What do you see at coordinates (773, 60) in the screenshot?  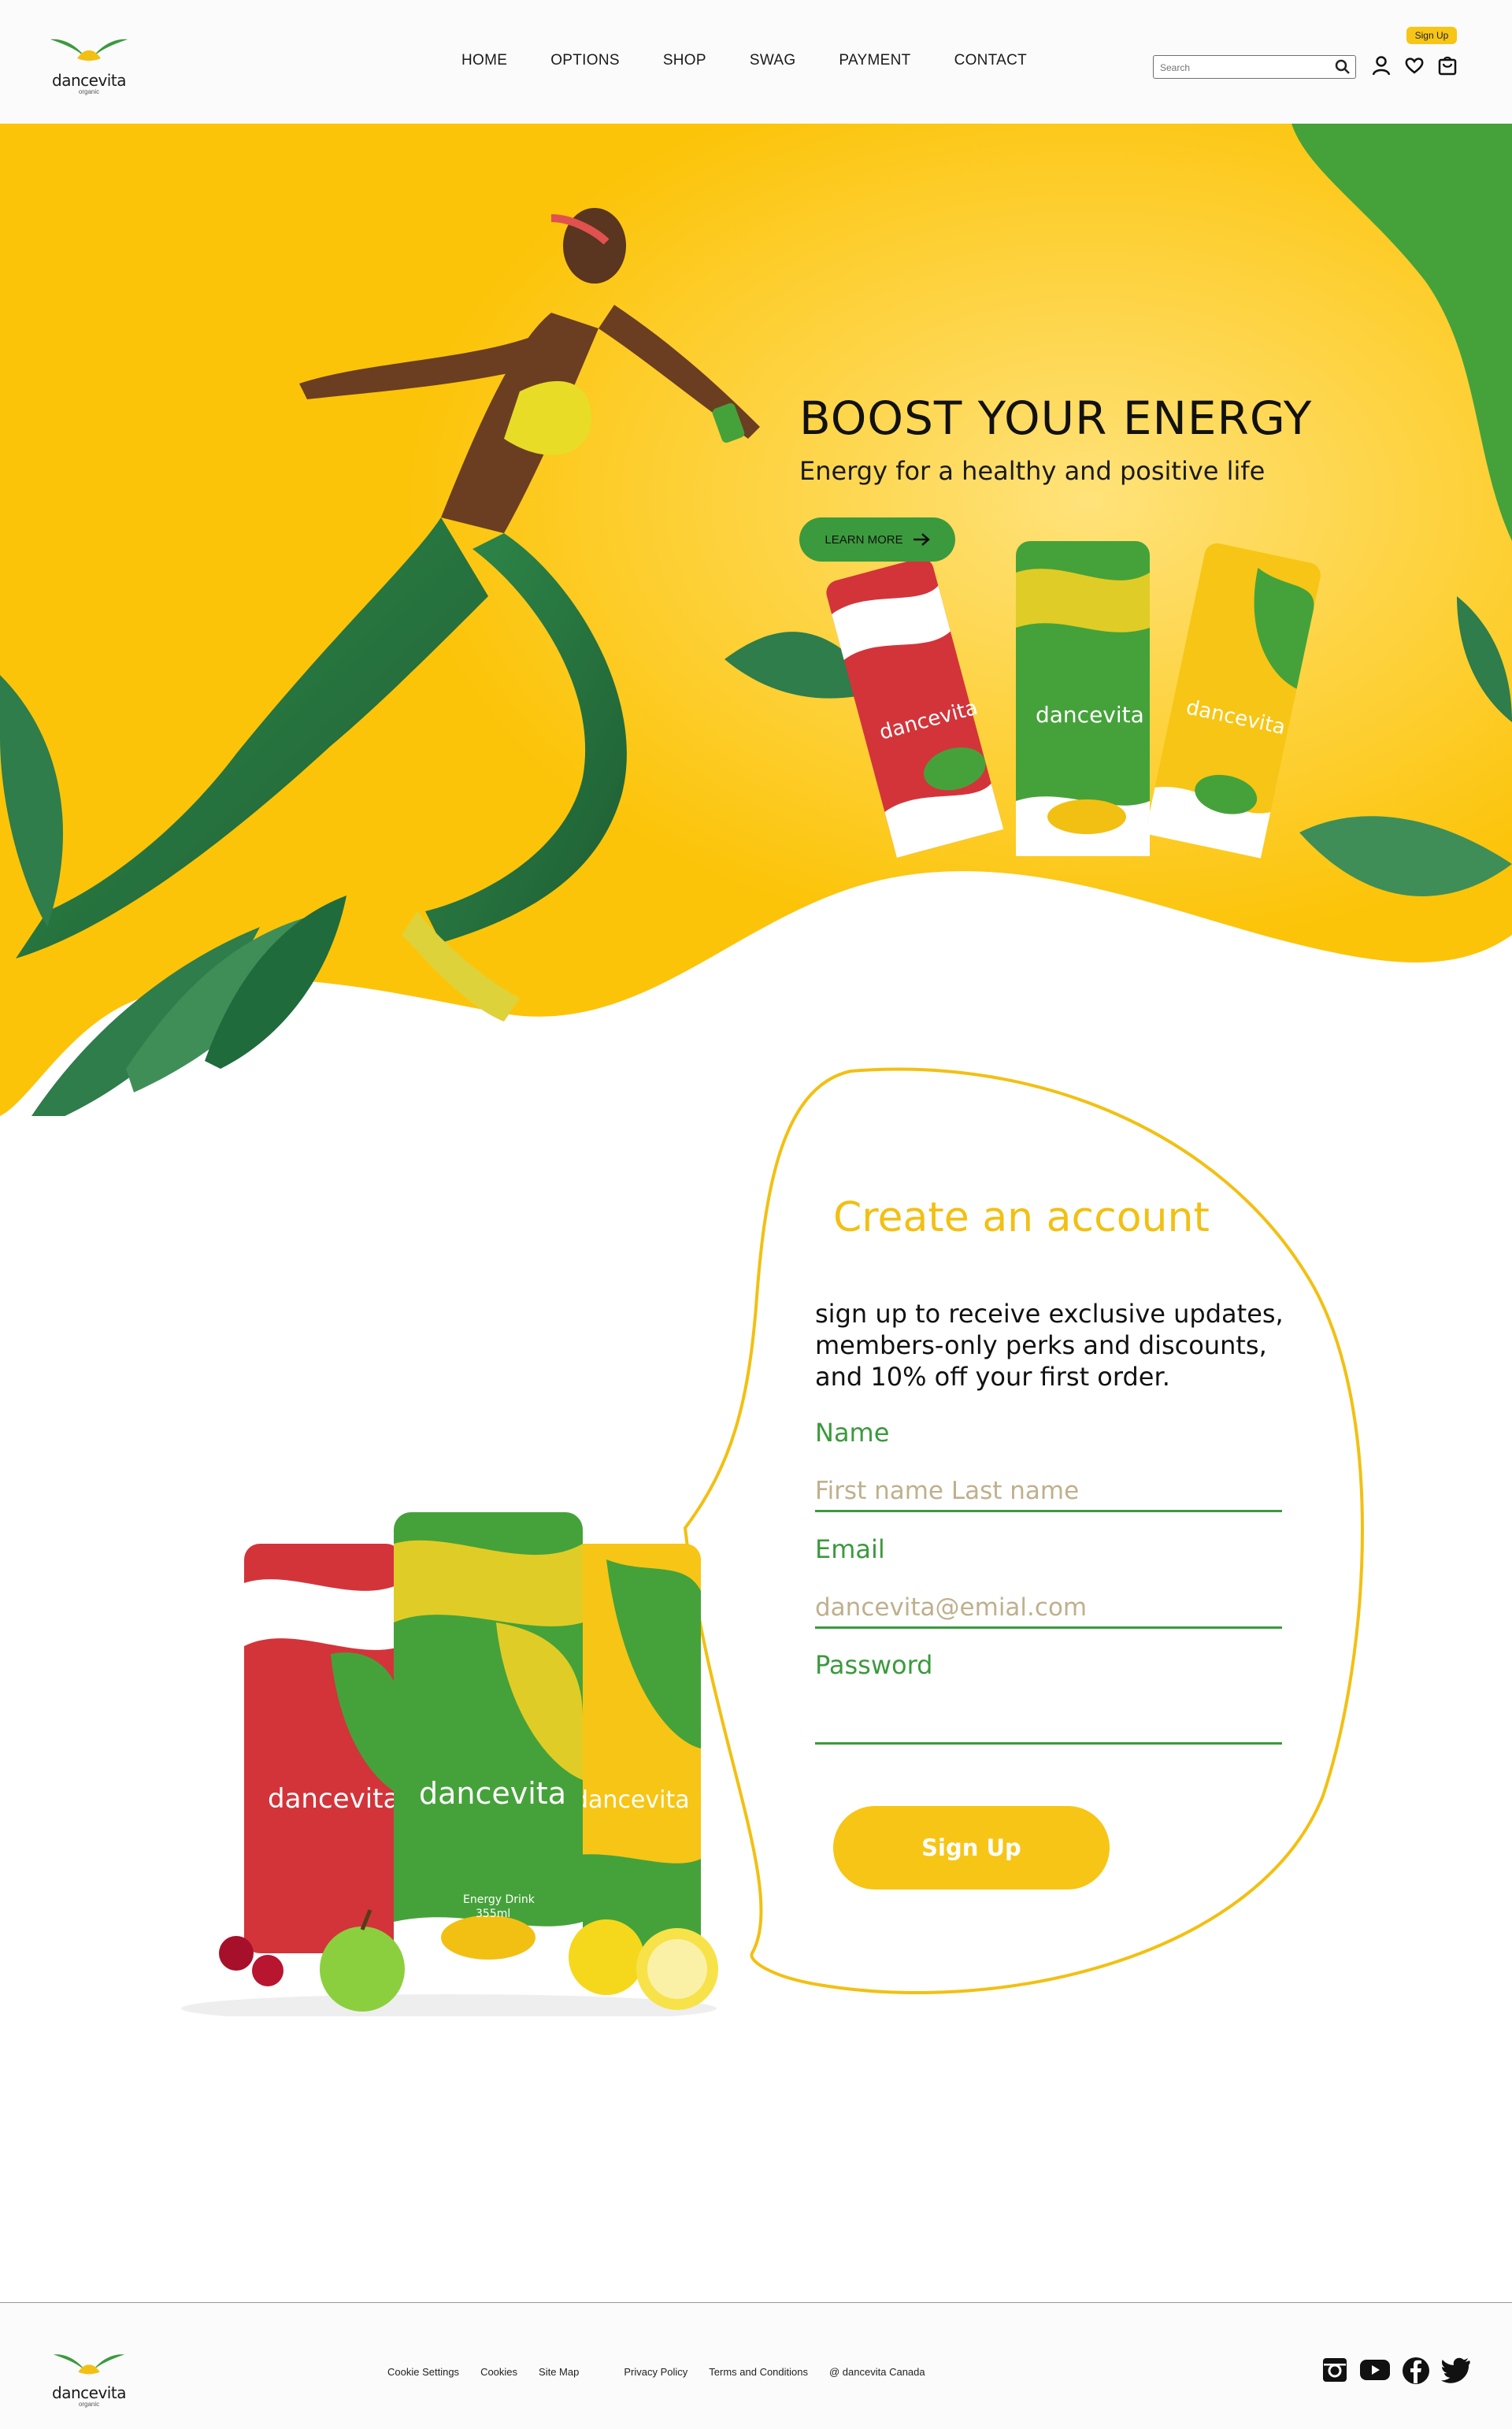 I see `nav-swag: SWAG` at bounding box center [773, 60].